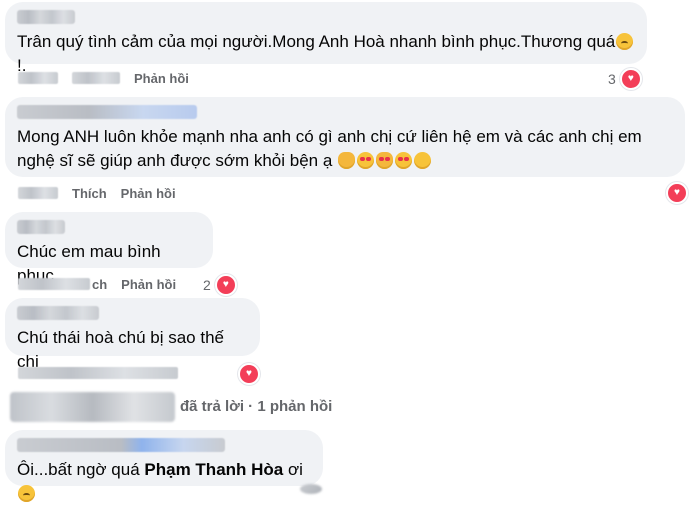 The image size is (700, 506). Describe the element at coordinates (423, 160) in the screenshot. I see `relieved-emoji-icon` at that location.